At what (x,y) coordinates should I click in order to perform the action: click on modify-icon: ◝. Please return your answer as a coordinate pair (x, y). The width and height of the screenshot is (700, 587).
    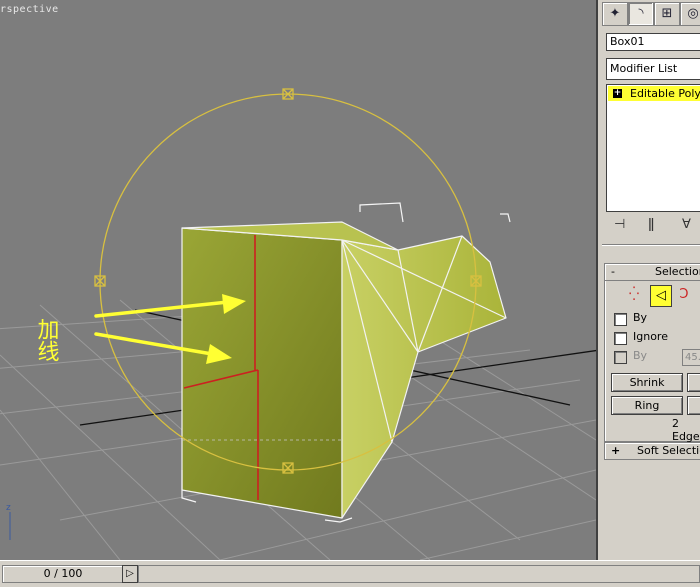
    Looking at the image, I should click on (641, 13).